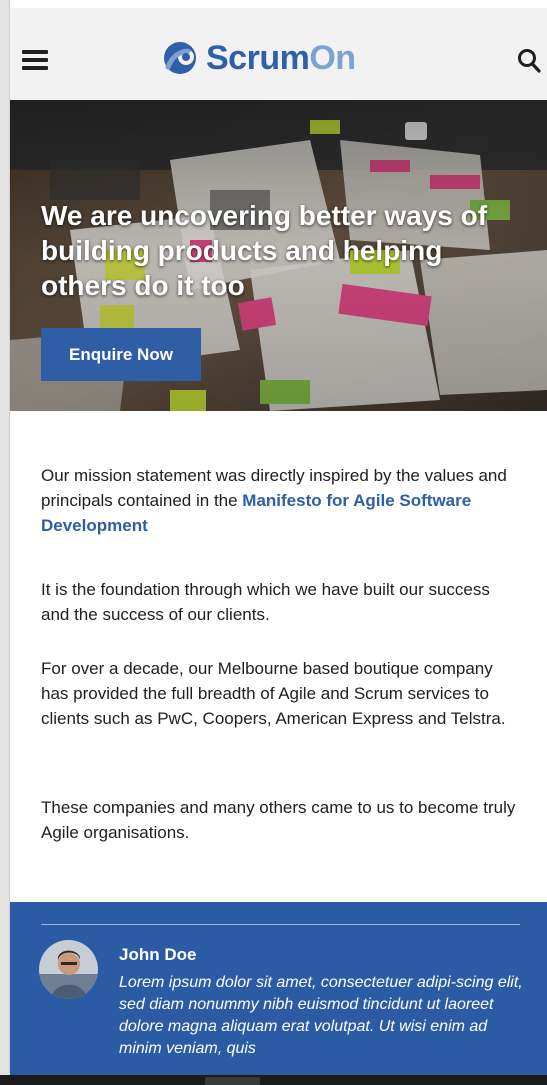 The image size is (547, 1085). I want to click on enquire-now-button: Enquire Now, so click(121, 354).